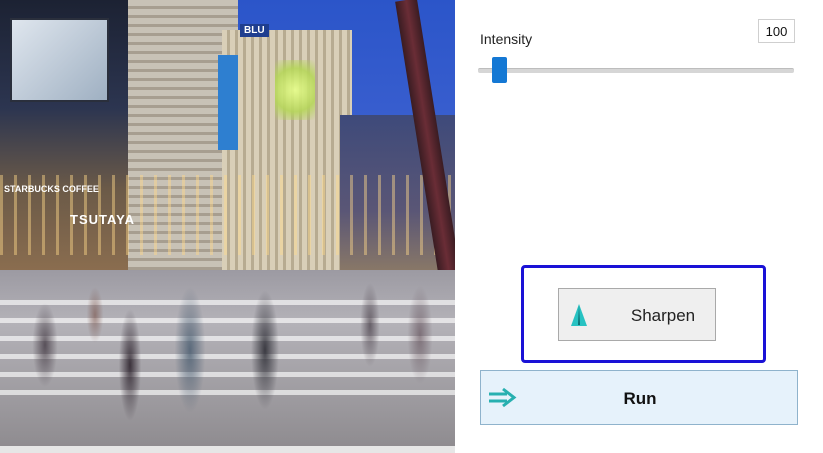 The width and height of the screenshot is (823, 453). I want to click on photo-bottom-strip, so click(227, 449).